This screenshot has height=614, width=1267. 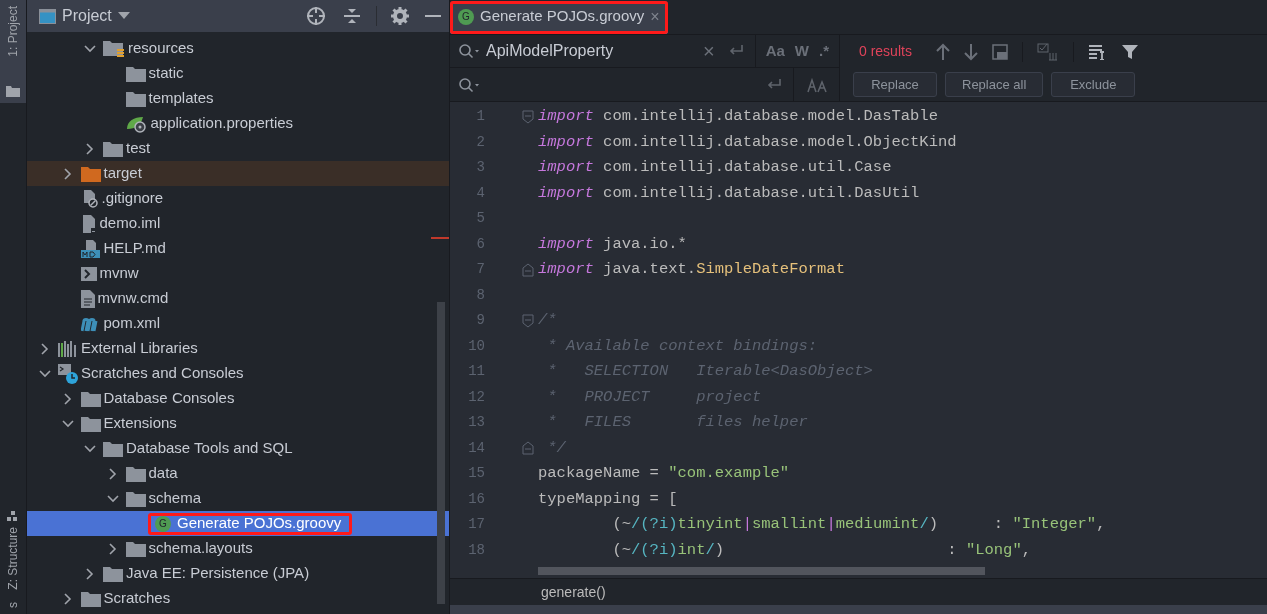 I want to click on code-line: import com.intellij.database.util.DasUtil, so click(x=729, y=193).